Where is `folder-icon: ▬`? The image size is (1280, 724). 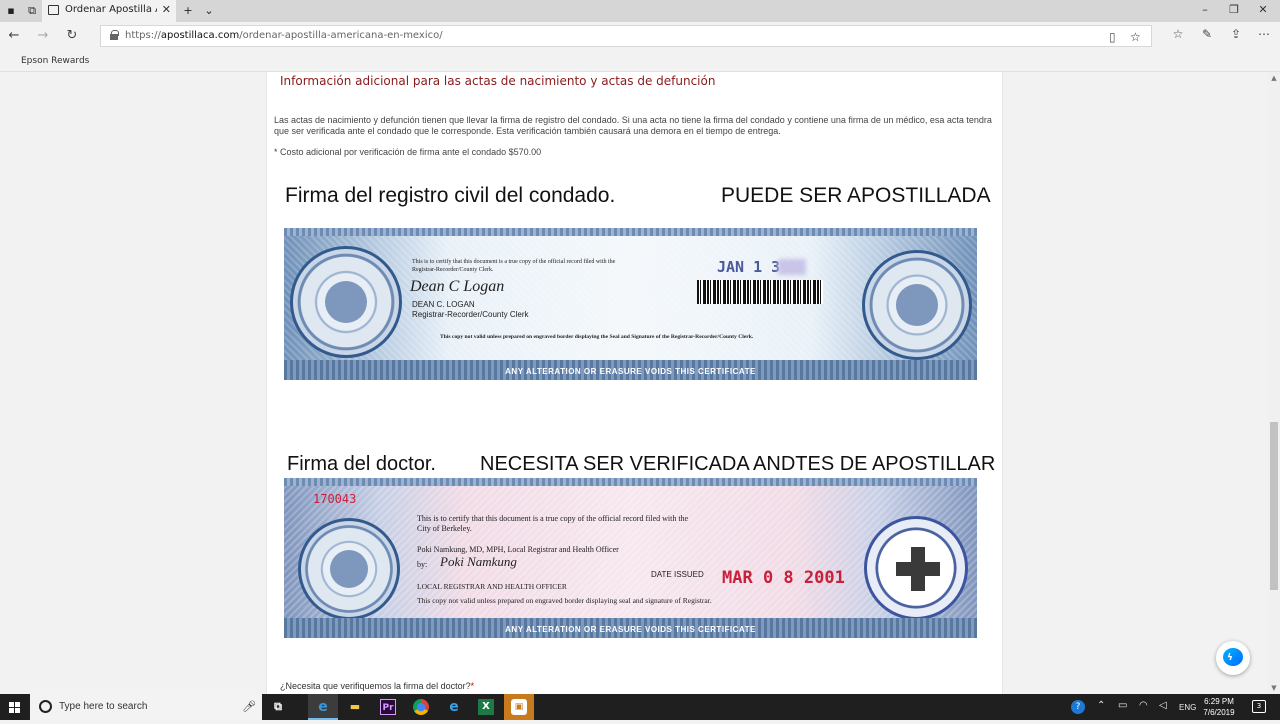
folder-icon: ▬ is located at coordinates (355, 706).